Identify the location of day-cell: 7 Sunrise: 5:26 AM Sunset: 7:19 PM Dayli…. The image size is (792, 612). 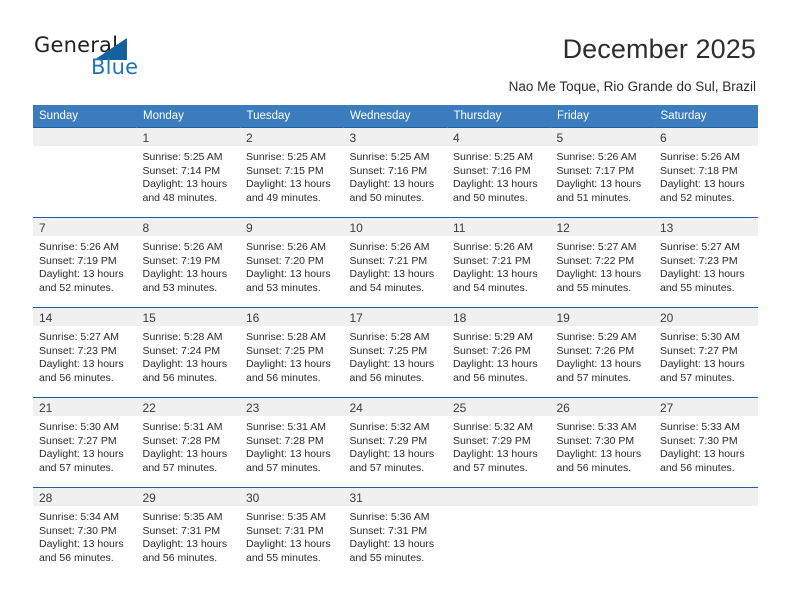
(85, 262).